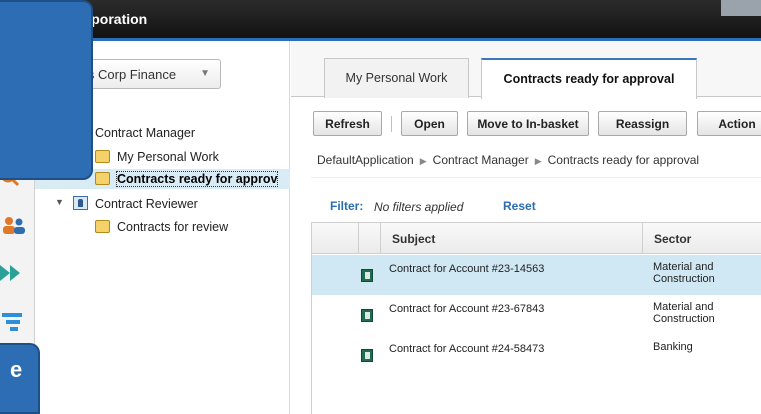  What do you see at coordinates (145, 133) in the screenshot?
I see `tree-label: Contract Manager` at bounding box center [145, 133].